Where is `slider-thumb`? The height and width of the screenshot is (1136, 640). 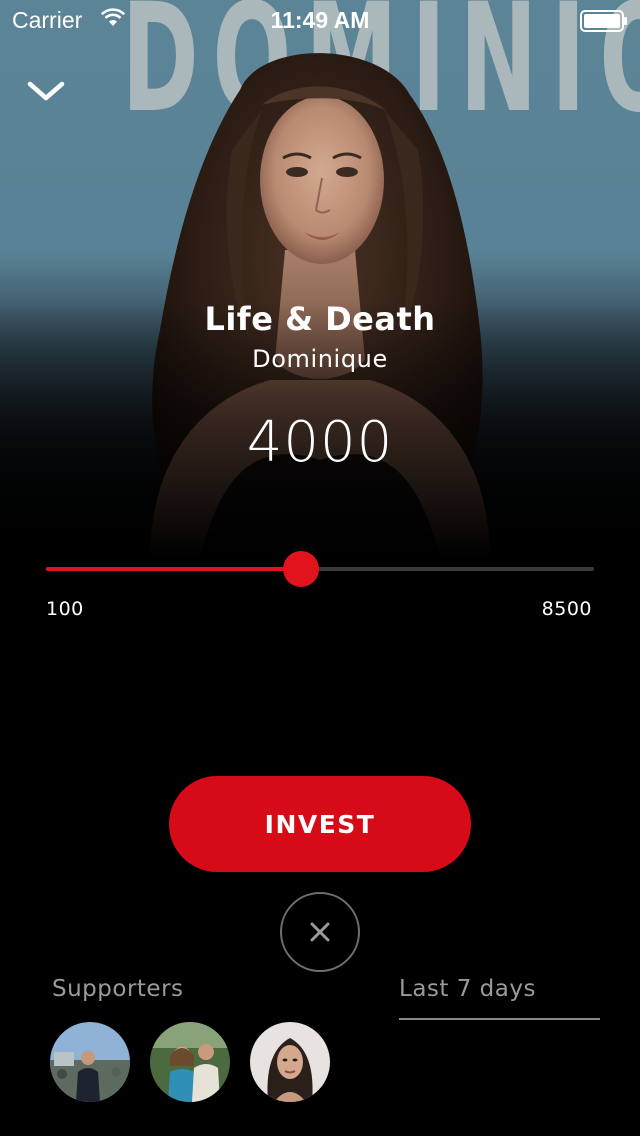
slider-thumb is located at coordinates (300, 569).